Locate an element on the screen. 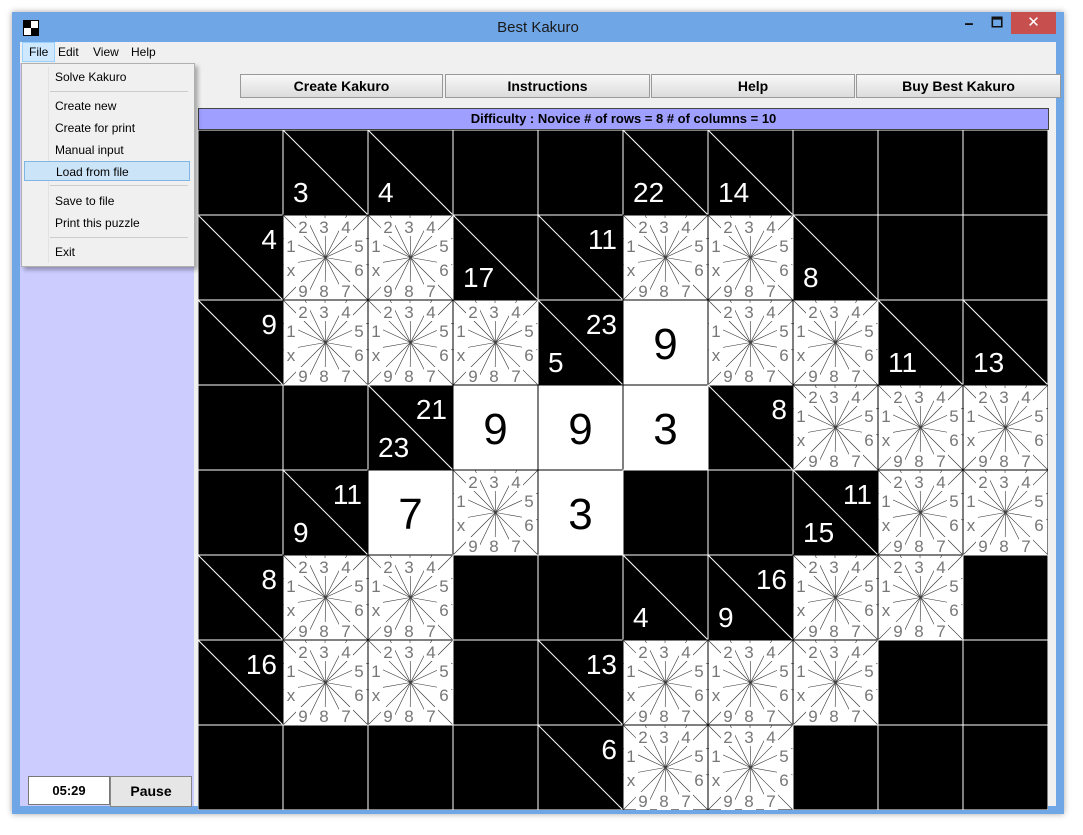  menu-help: Help is located at coordinates (143, 52).